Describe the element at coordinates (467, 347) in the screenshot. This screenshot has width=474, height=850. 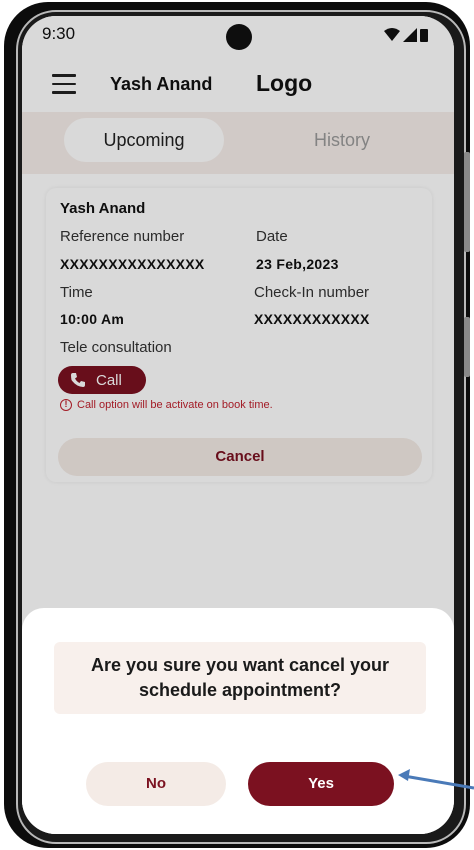
I see `power-button` at that location.